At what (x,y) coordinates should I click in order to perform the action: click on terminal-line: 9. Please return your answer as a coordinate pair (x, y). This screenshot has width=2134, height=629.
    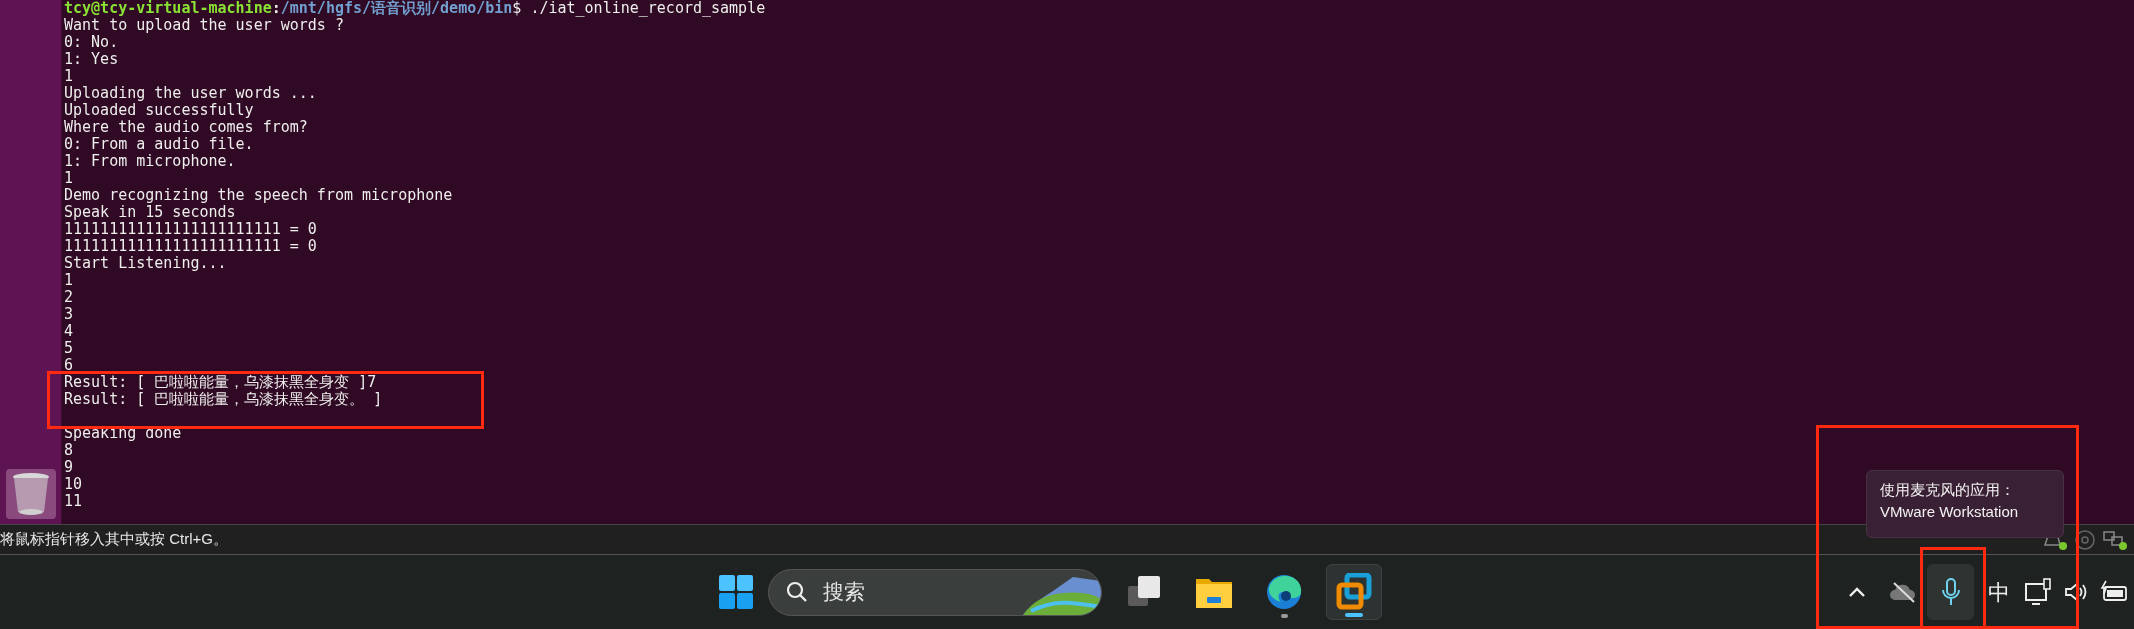
    Looking at the image, I should click on (69, 467).